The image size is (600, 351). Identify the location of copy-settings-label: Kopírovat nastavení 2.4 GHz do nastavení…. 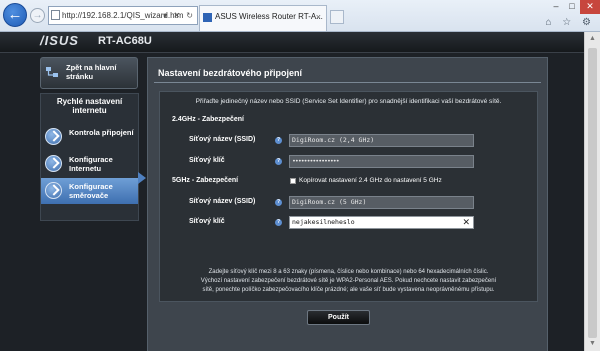
(370, 180).